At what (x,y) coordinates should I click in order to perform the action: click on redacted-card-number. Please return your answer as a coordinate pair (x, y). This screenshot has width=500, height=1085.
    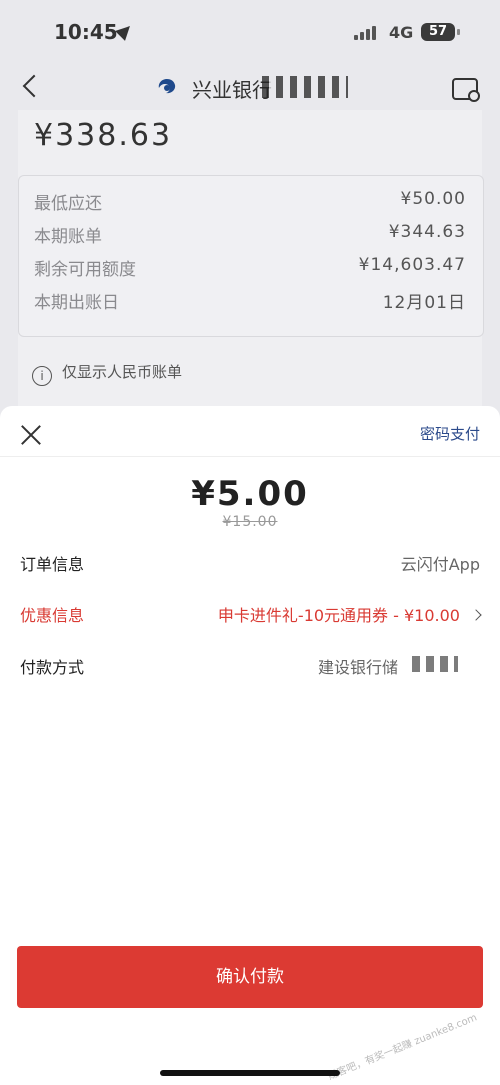
    Looking at the image, I should click on (305, 87).